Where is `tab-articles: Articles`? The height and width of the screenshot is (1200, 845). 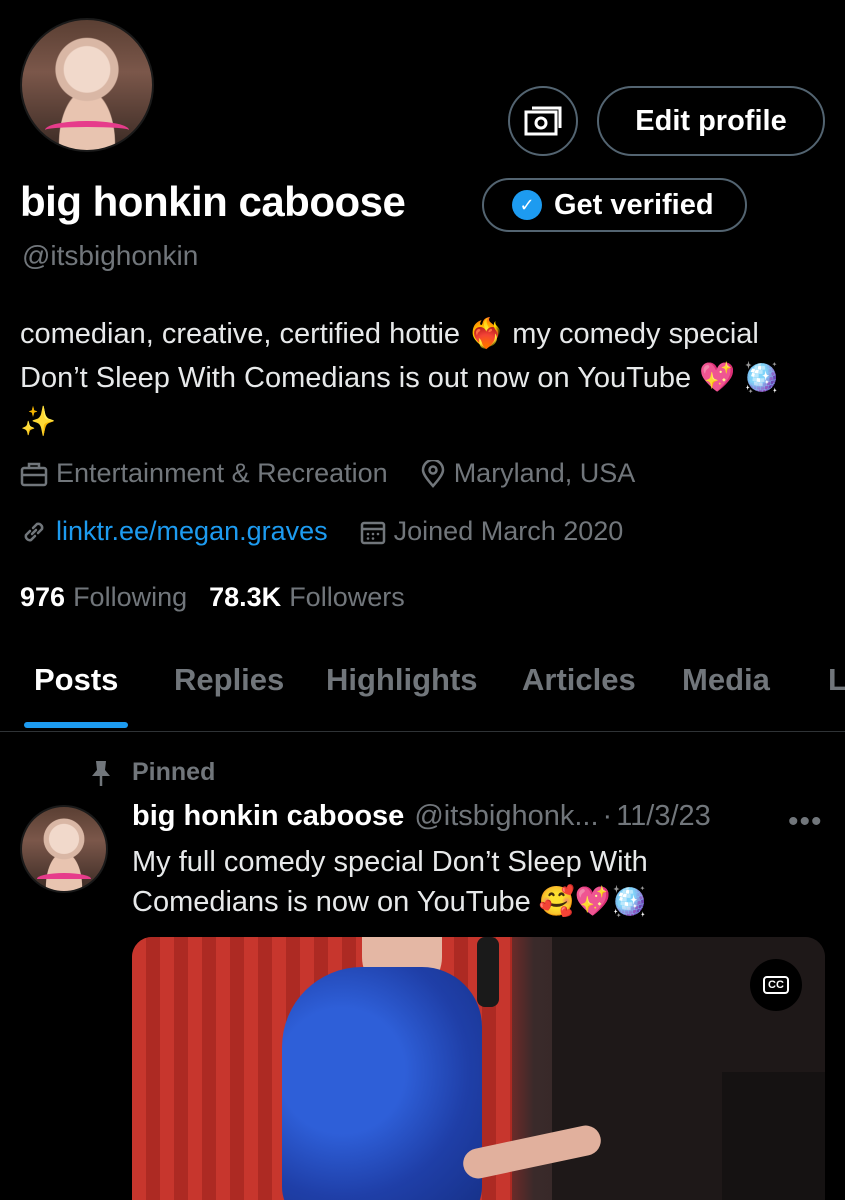
tab-articles: Articles is located at coordinates (579, 680).